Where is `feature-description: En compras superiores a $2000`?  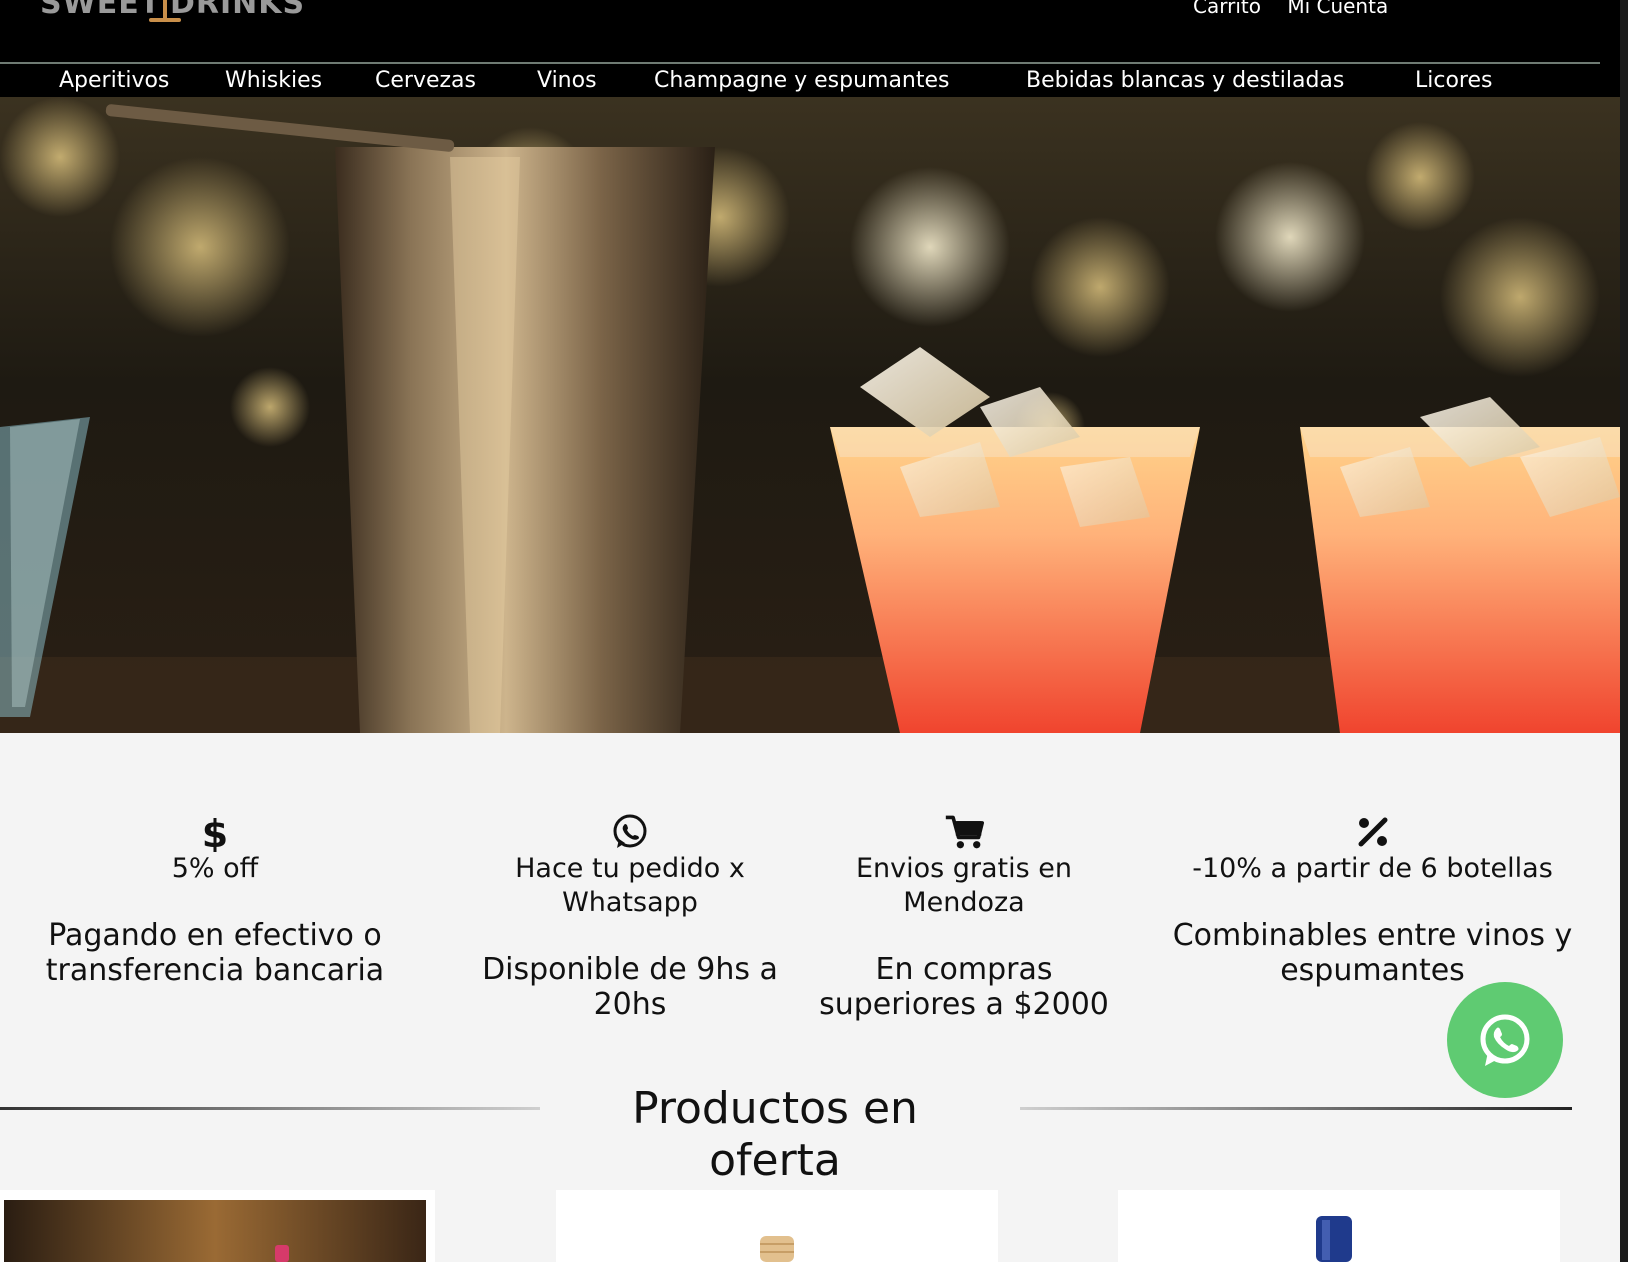
feature-description: En compras superiores a $2000 is located at coordinates (964, 987).